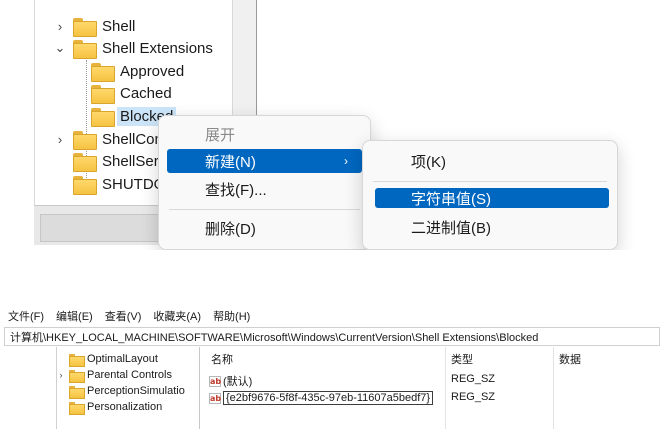 The height and width of the screenshot is (429, 667). Describe the element at coordinates (492, 198) in the screenshot. I see `submenu-item-string-value: 字符串值(S)` at that location.